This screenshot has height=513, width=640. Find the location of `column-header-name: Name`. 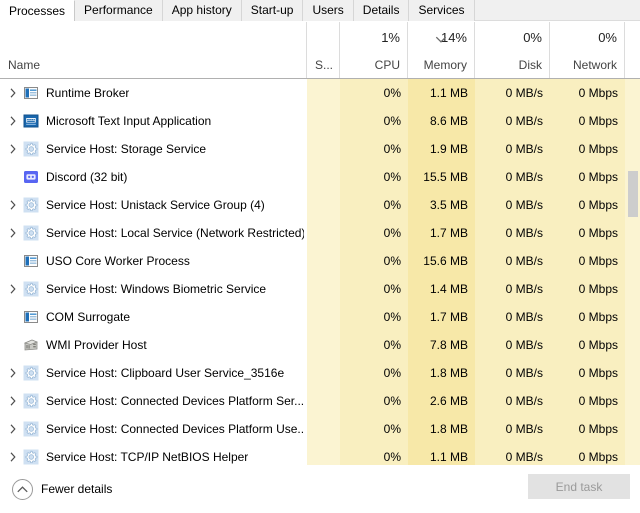

column-header-name: Name is located at coordinates (153, 50).